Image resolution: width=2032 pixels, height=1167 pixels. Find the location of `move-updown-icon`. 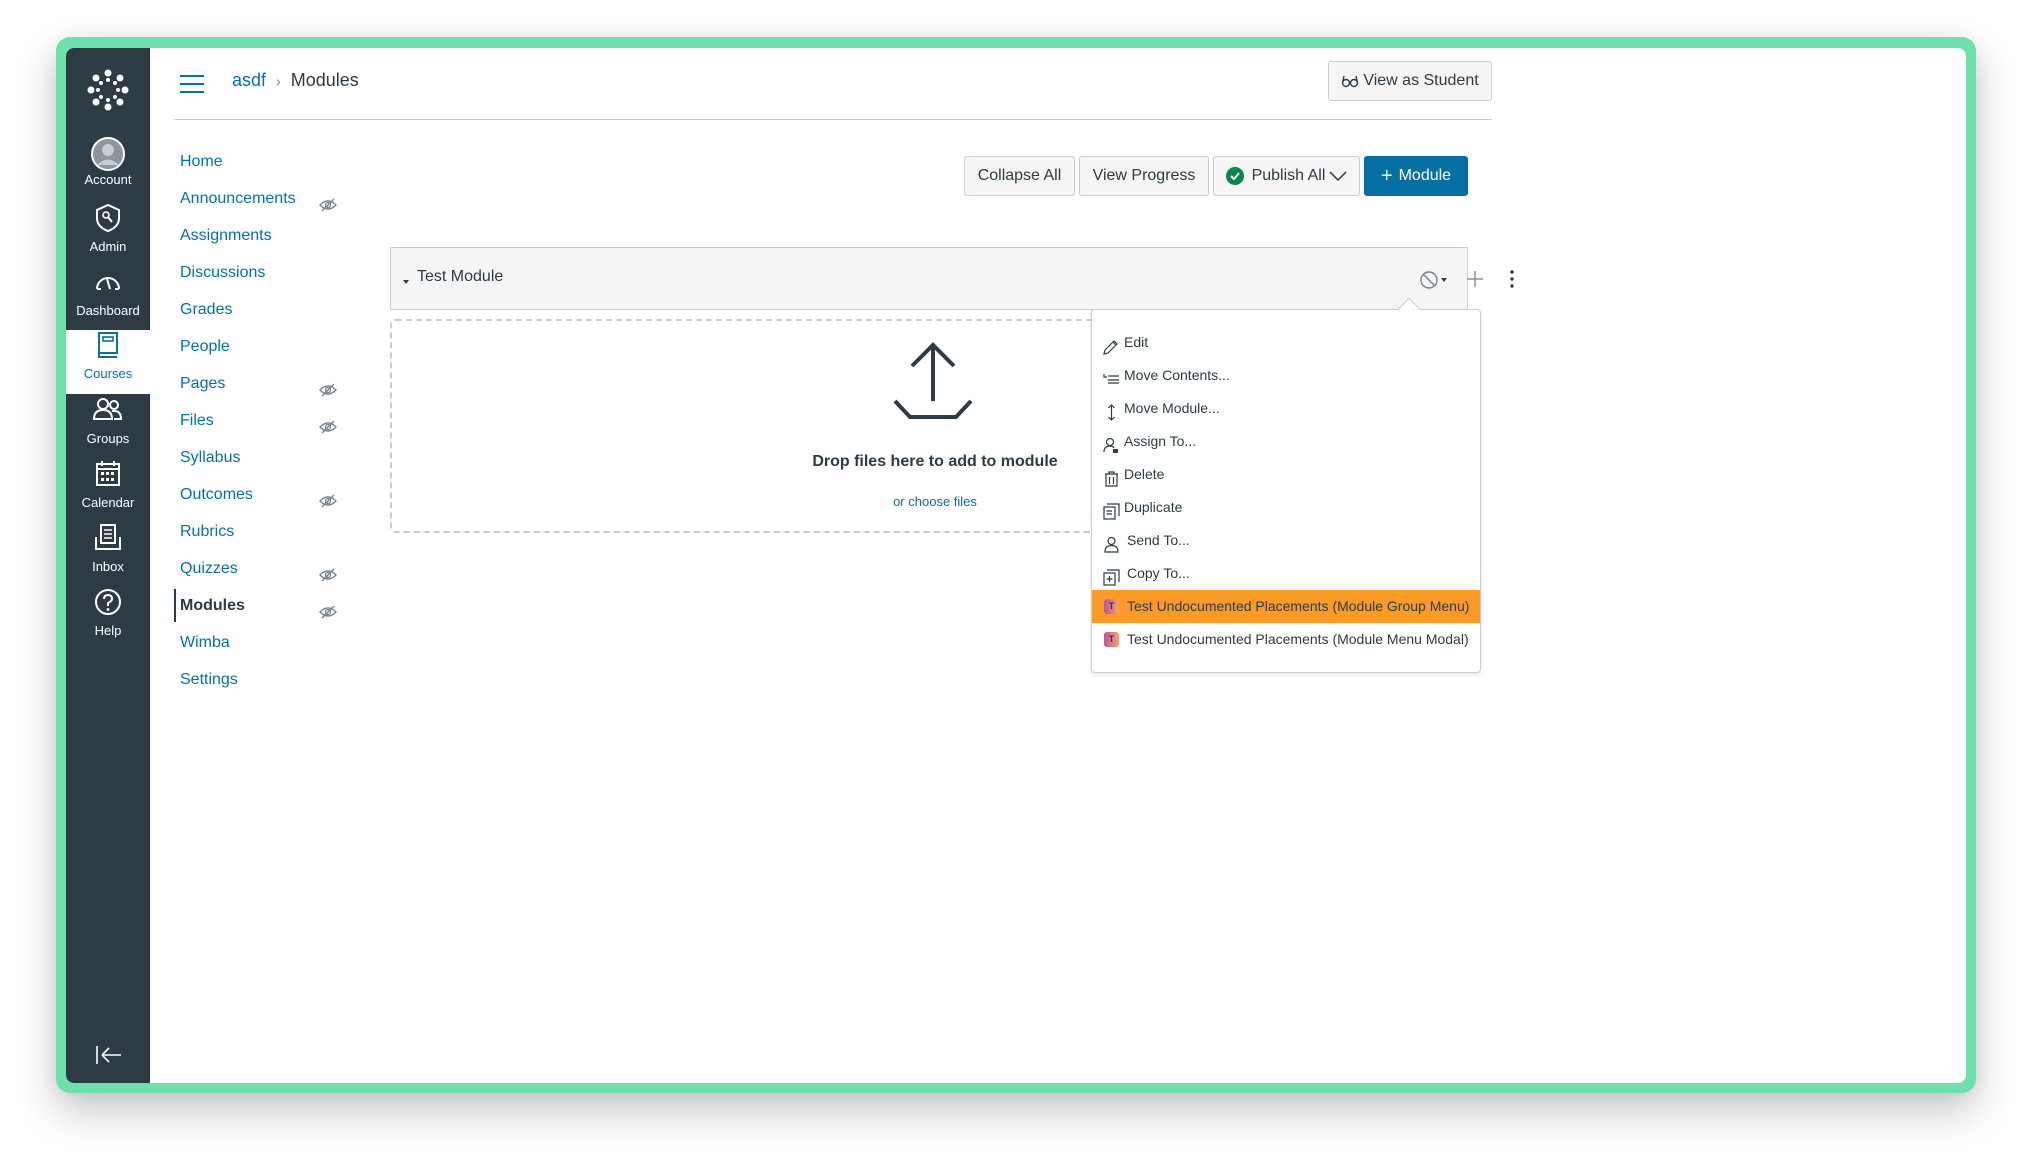

move-updown-icon is located at coordinates (1111, 410).